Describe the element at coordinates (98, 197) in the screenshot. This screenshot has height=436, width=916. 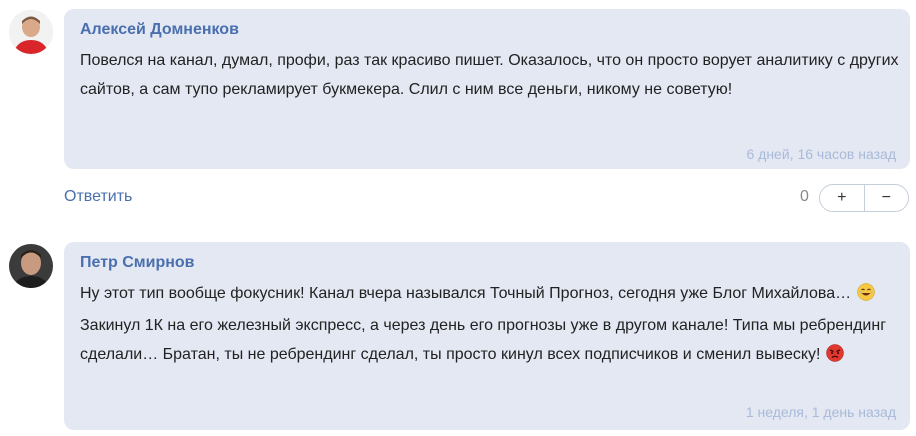
I see `reply-button: Ответить` at that location.